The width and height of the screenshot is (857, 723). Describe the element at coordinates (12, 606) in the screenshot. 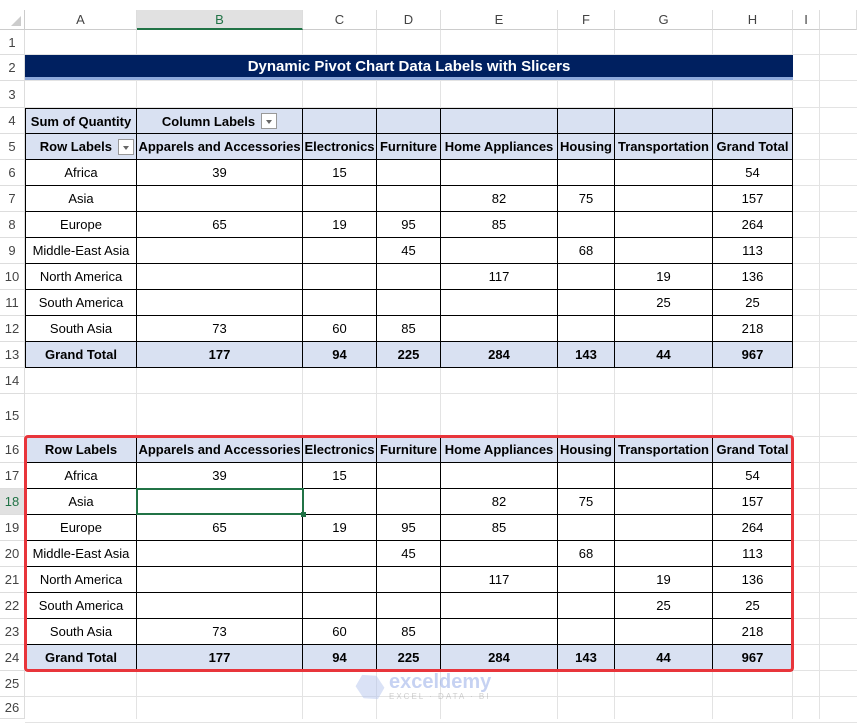

I see `row-header-22: 22` at that location.